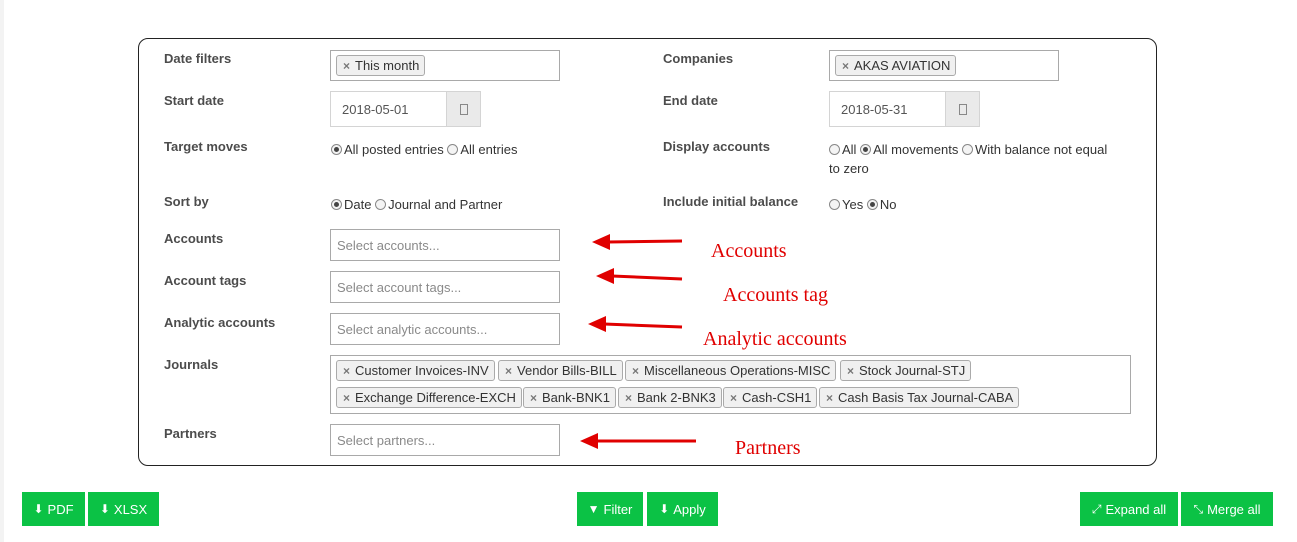 This screenshot has height=542, width=1297. I want to click on journal-tag: × Stock Journal-STJ, so click(906, 370).